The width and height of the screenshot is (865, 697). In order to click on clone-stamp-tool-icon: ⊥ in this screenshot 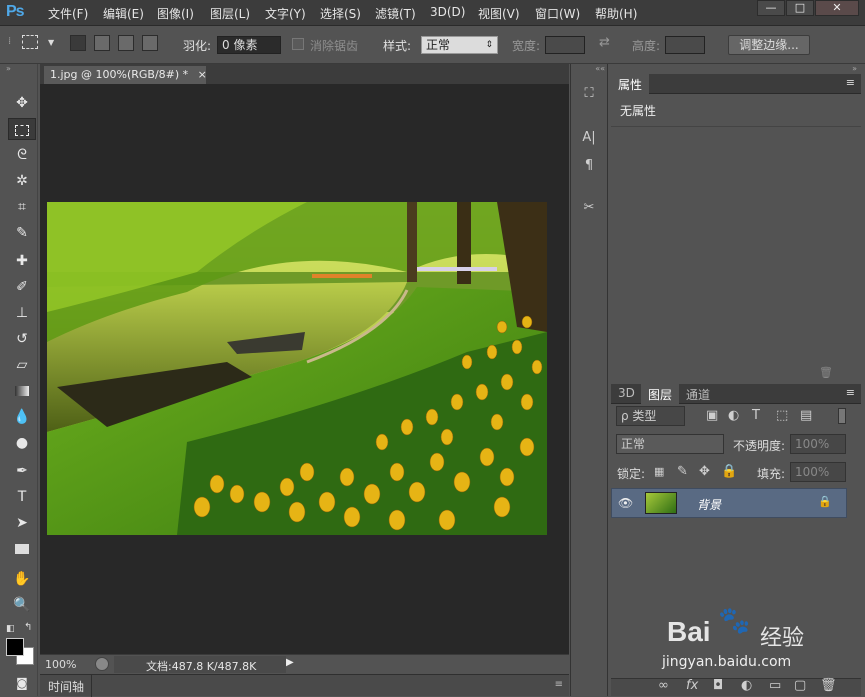, I will do `click(22, 313)`.